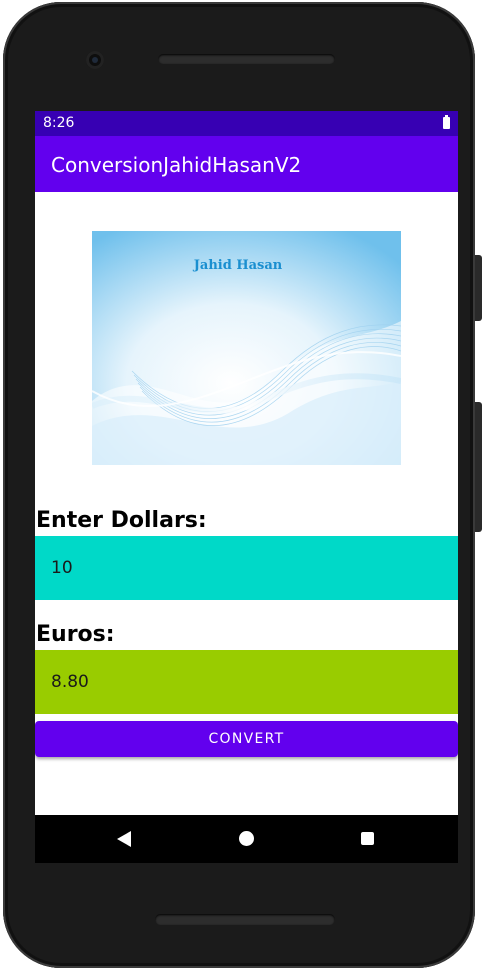 The image size is (497, 971). I want to click on header-image: Jahid Hasan, so click(246, 348).